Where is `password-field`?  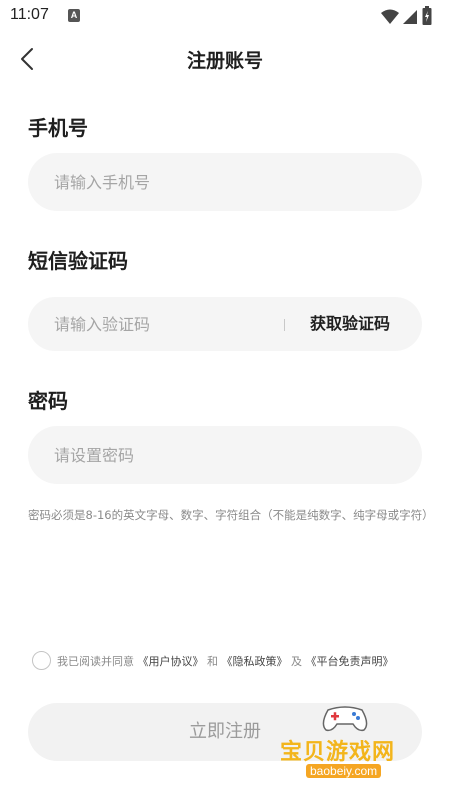
password-field is located at coordinates (225, 455).